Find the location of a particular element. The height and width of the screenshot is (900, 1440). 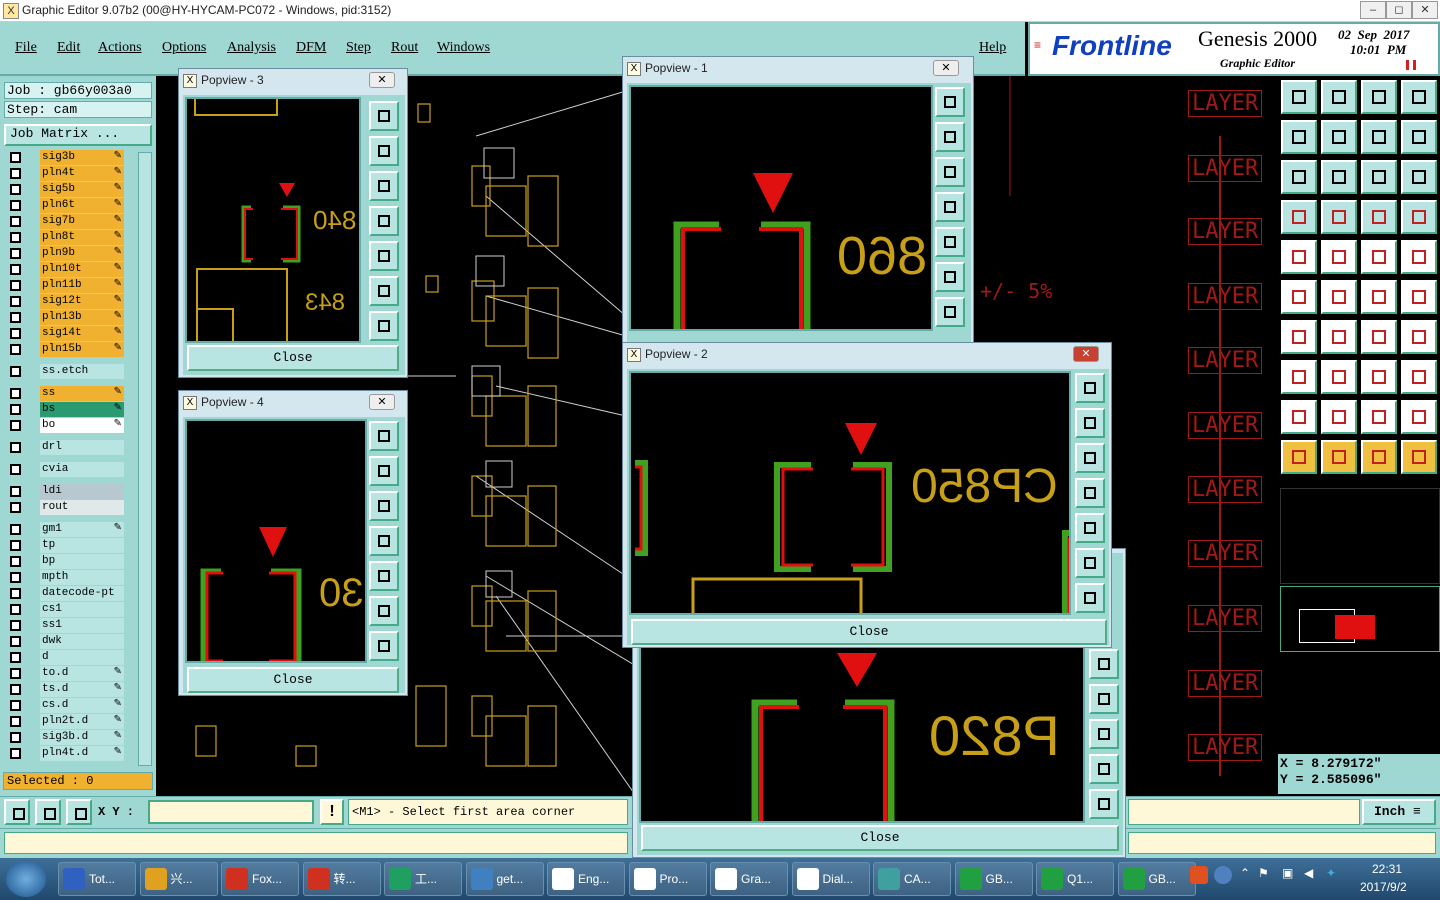

layer-row: pln9b ✎ is located at coordinates (65, 253).